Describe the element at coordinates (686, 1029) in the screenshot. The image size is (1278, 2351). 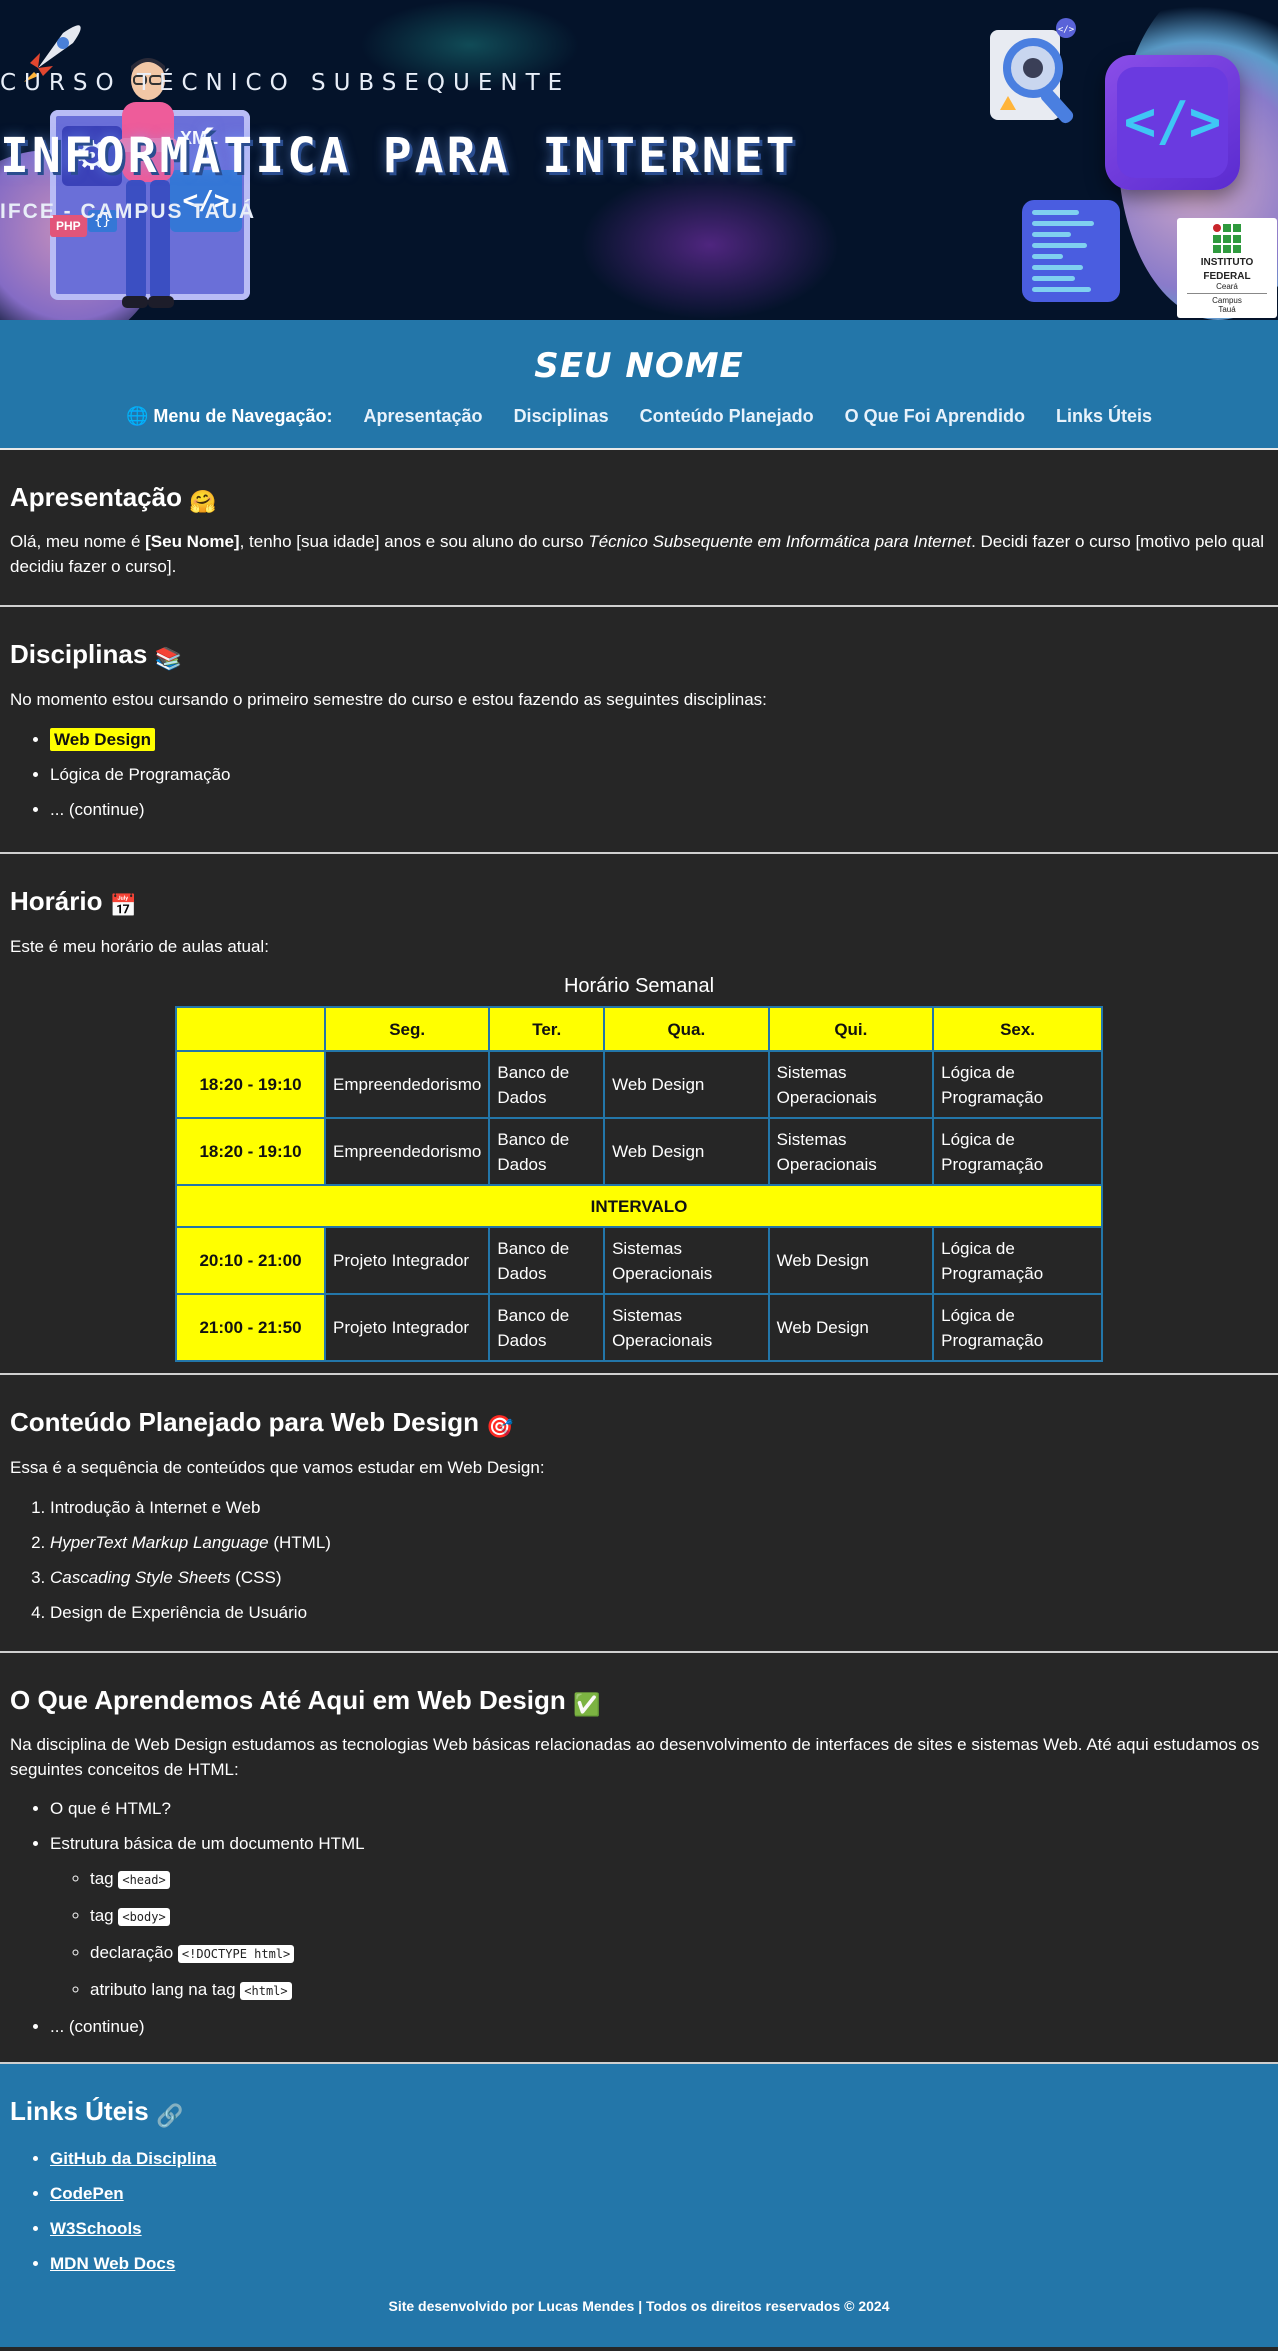
I see `day-header: Qua.` at that location.